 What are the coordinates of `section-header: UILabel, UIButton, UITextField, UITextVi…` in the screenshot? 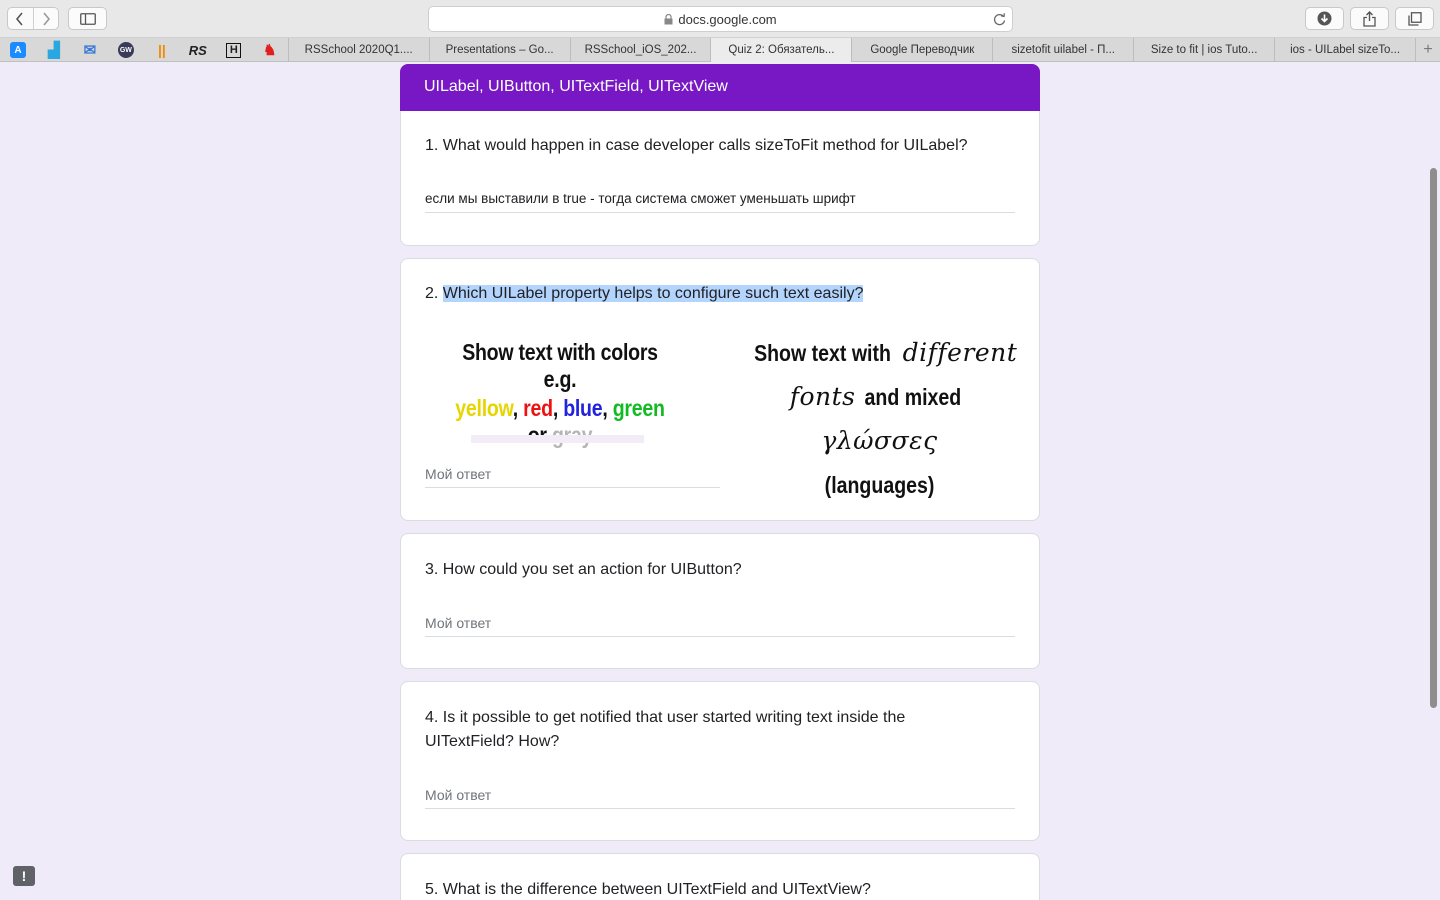 It's located at (720, 87).